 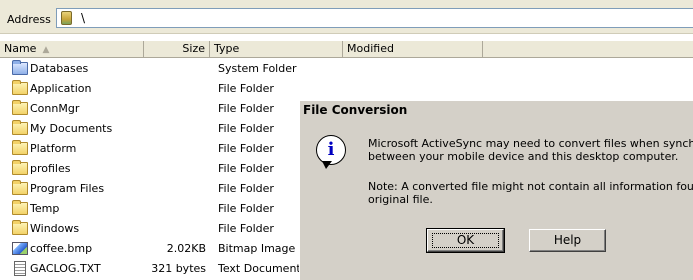 What do you see at coordinates (257, 68) in the screenshot?
I see `file-type: System Folder` at bounding box center [257, 68].